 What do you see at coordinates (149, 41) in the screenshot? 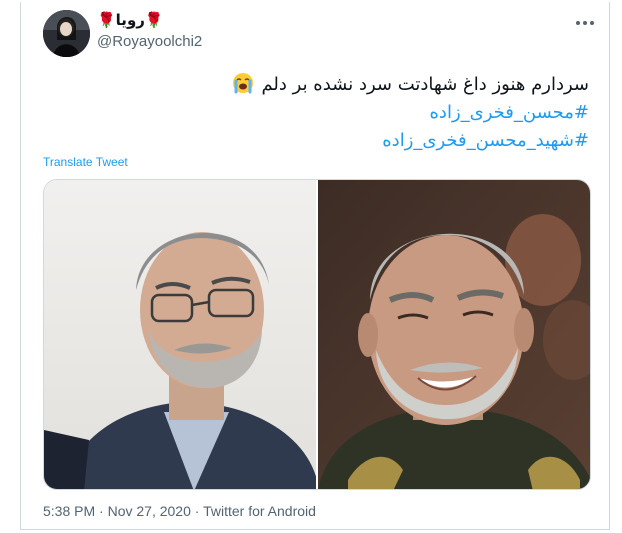
I see `author-handle: @Royayoolchi2` at bounding box center [149, 41].